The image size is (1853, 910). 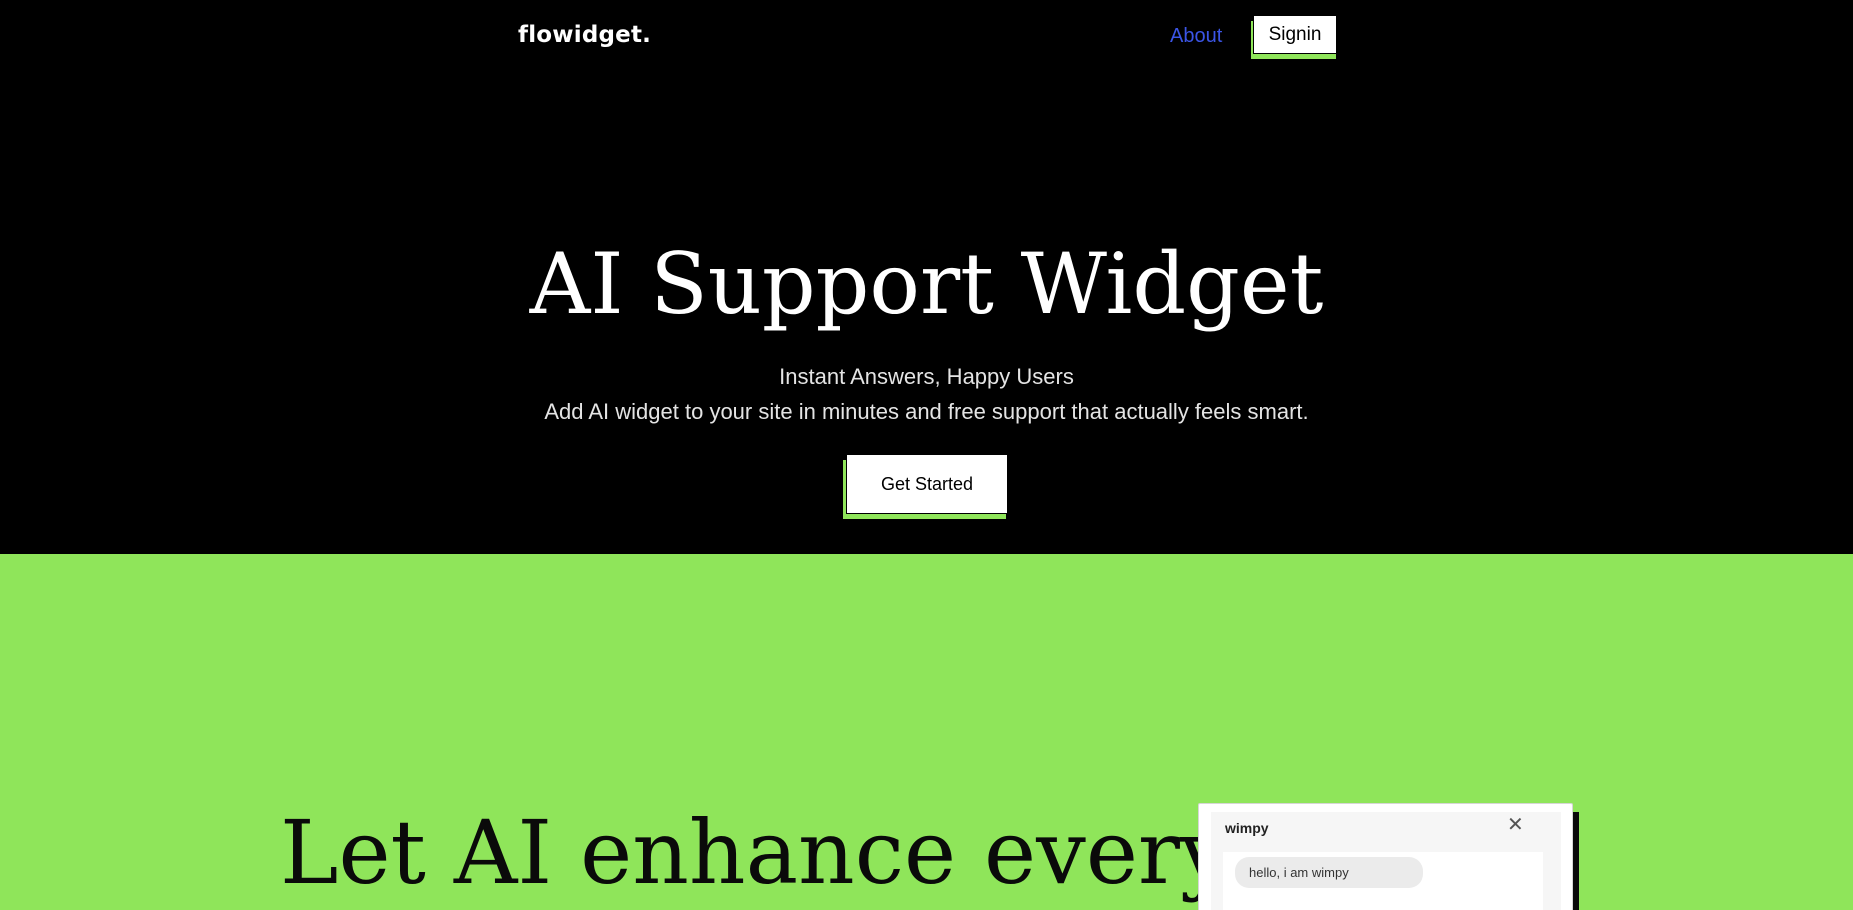 I want to click on chat-message-bubble: hello, i am wimpy, so click(x=1329, y=872).